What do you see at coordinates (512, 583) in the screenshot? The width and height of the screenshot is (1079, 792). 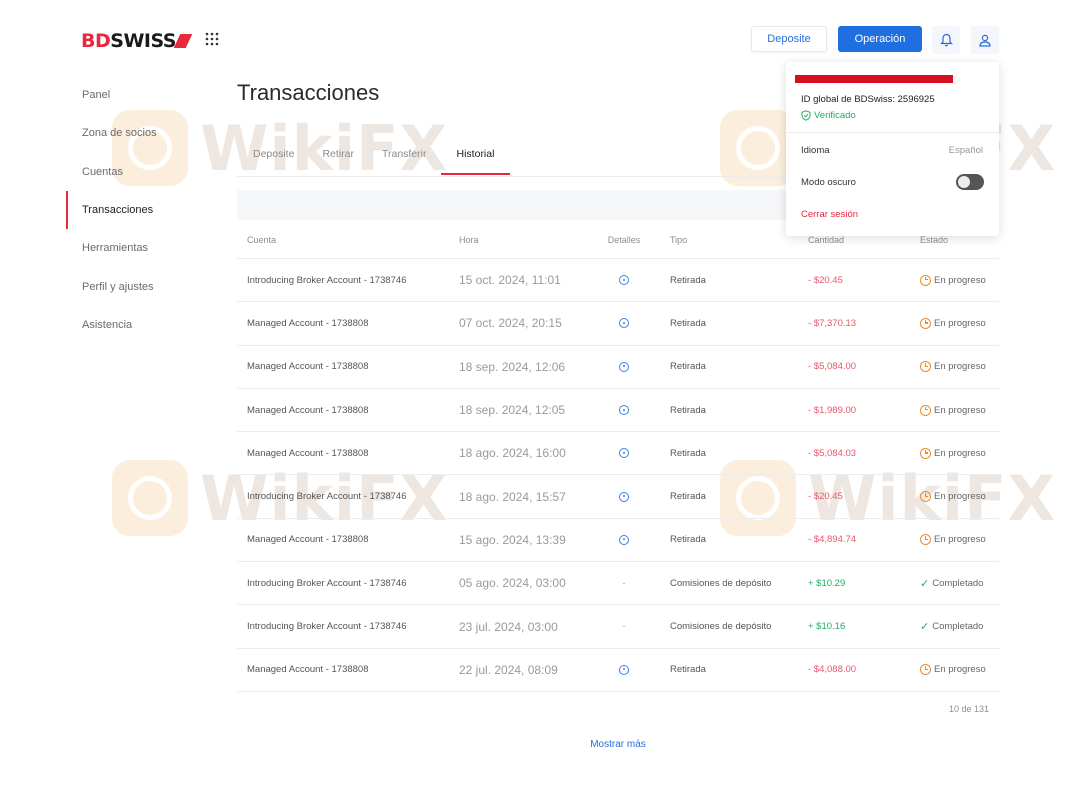 I see `cell-time: 05 ago. 2024, 03:00` at bounding box center [512, 583].